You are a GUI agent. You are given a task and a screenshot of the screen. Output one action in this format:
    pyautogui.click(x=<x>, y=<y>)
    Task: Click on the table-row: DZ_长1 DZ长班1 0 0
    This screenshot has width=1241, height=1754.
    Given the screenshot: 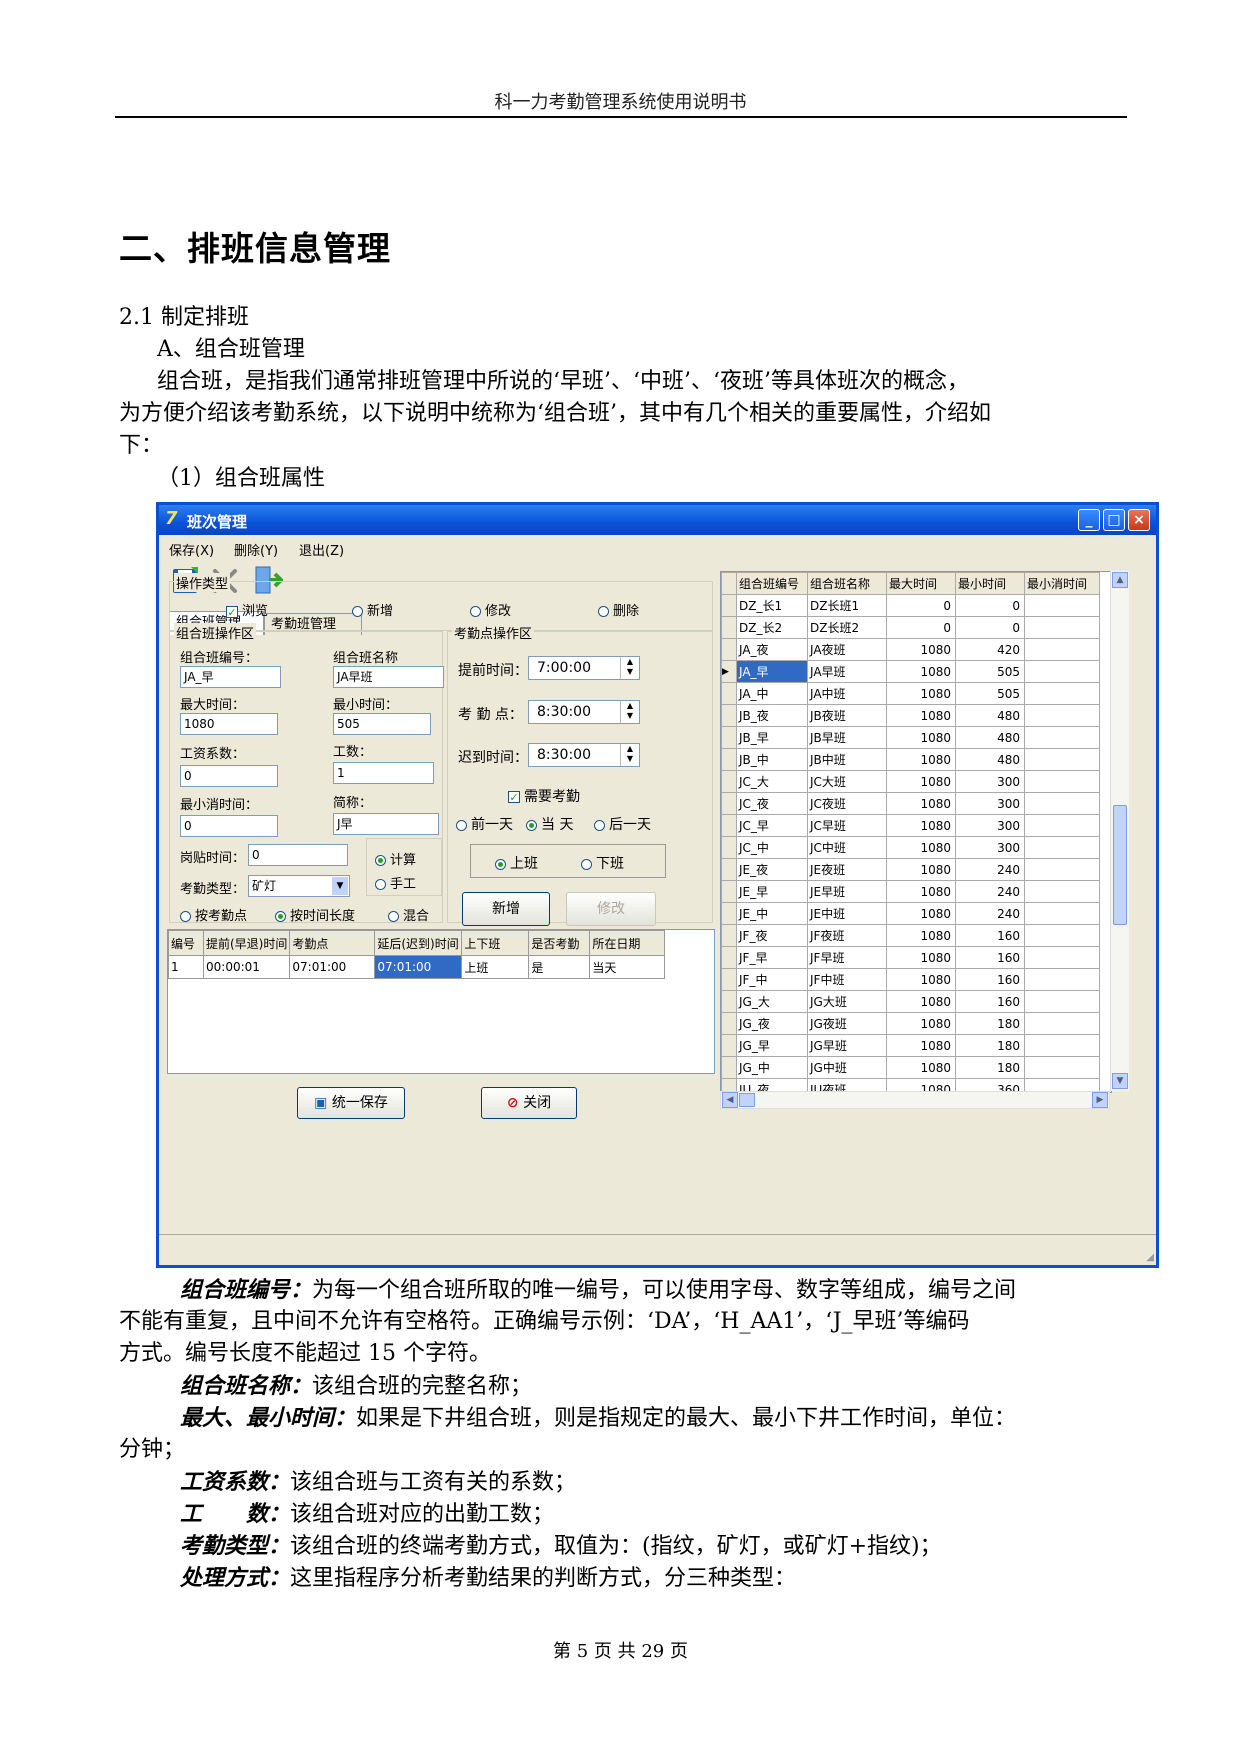 What is the action you would take?
    pyautogui.click(x=910, y=605)
    